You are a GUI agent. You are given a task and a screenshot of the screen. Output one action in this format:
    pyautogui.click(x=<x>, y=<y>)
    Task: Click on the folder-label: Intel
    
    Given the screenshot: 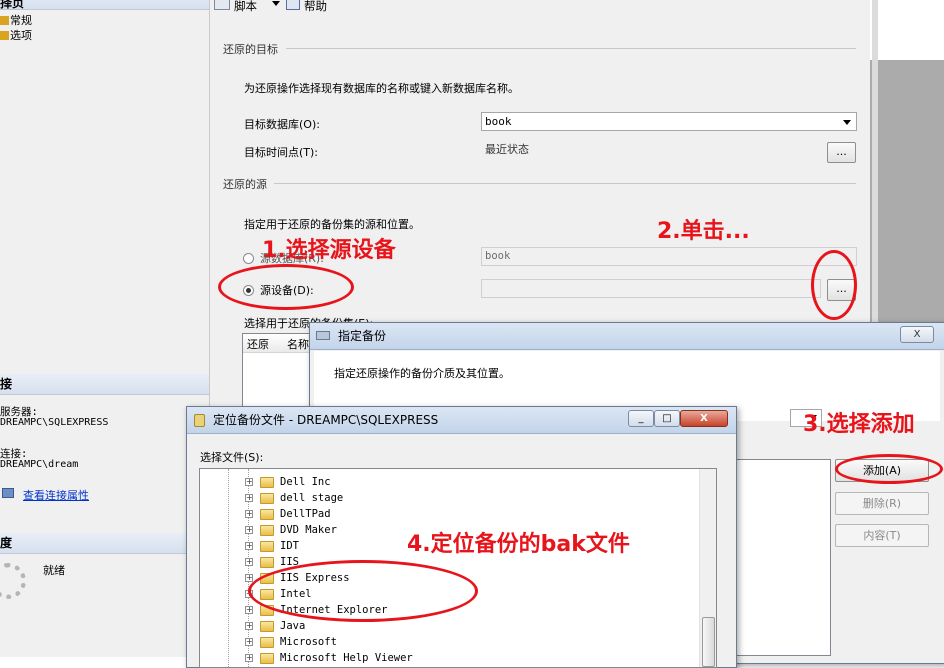 What is the action you would take?
    pyautogui.click(x=296, y=594)
    